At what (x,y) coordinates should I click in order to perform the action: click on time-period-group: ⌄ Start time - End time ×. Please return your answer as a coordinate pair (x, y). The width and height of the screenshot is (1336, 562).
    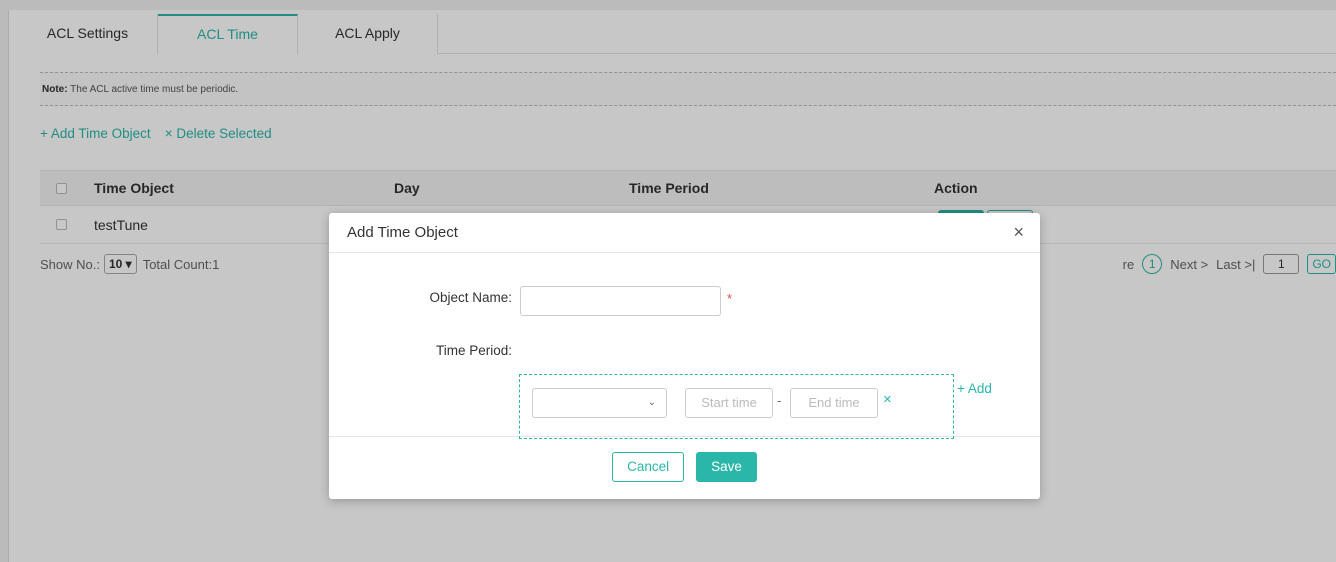
    Looking at the image, I should click on (736, 406).